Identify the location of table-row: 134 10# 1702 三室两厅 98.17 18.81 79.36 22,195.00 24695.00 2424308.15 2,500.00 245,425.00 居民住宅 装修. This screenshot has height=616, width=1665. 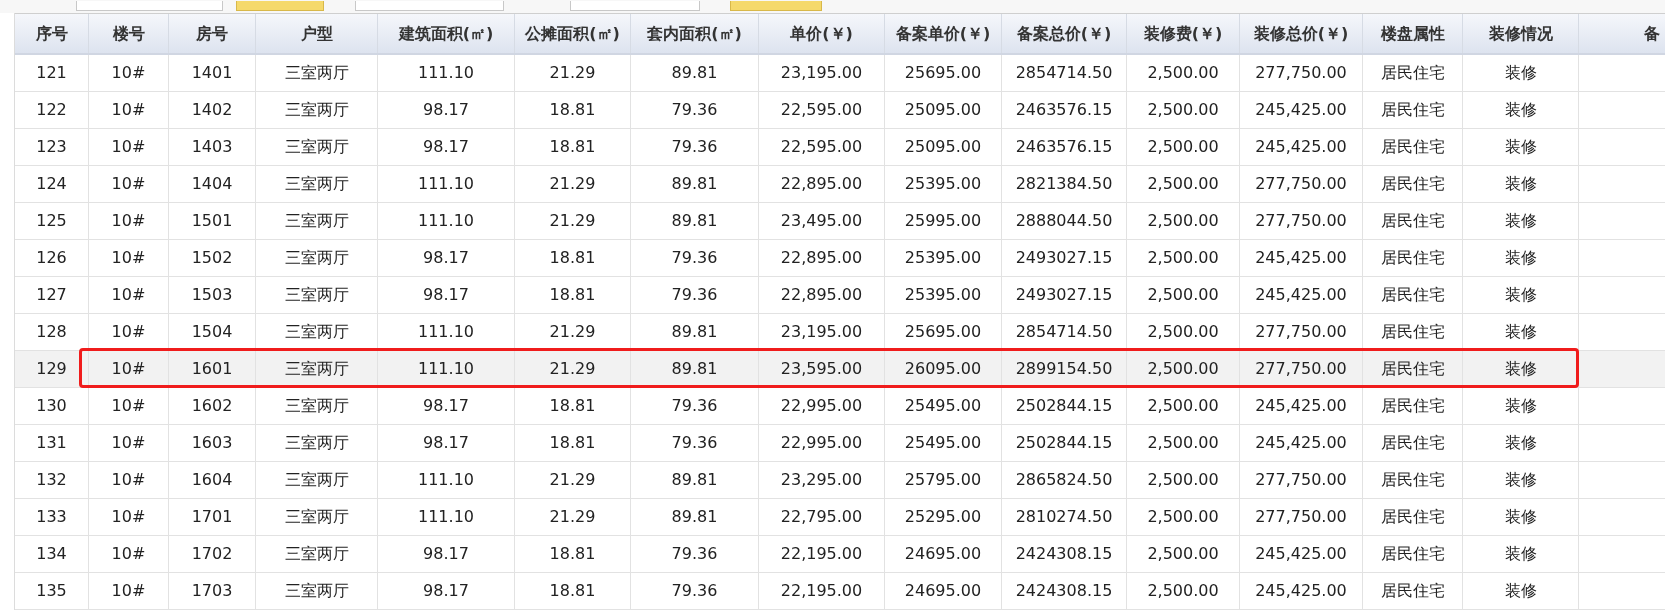
(840, 554).